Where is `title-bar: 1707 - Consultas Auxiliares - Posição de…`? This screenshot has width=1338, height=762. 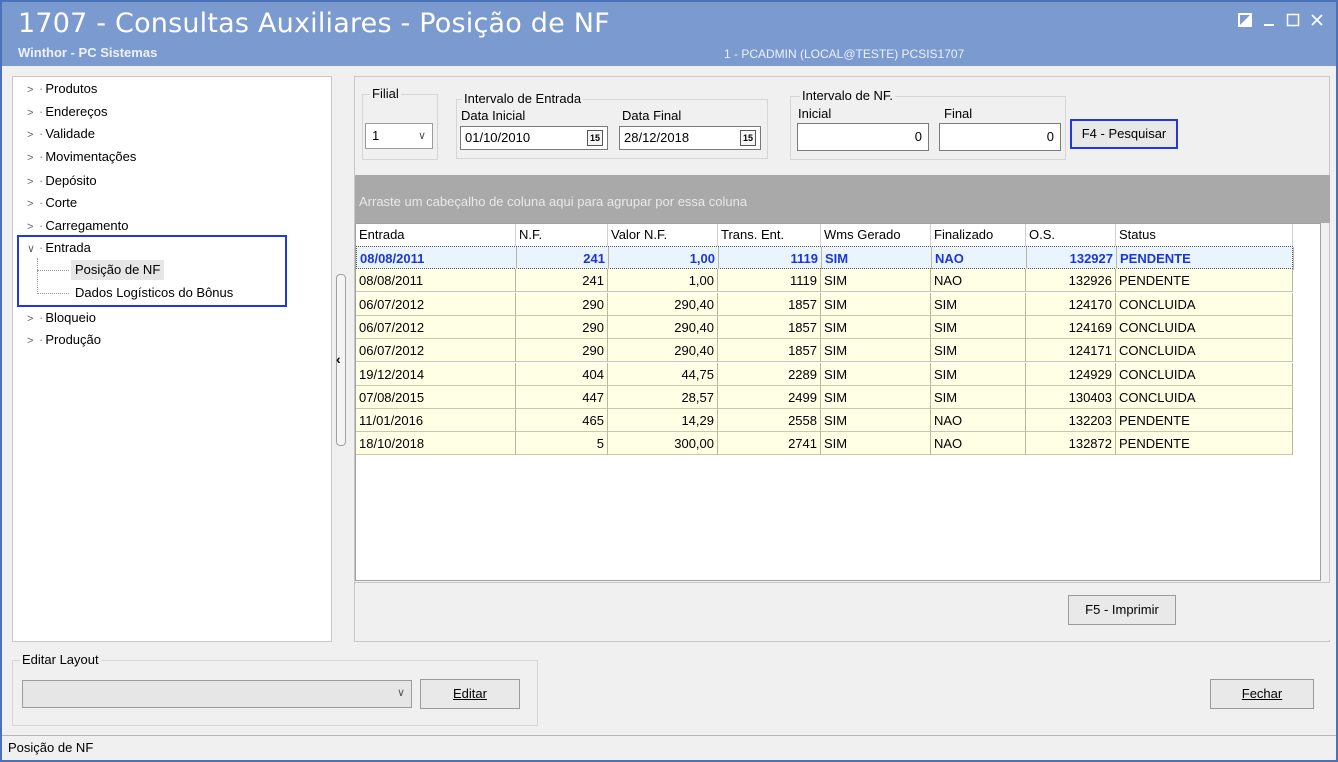 title-bar: 1707 - Consultas Auxiliares - Posição de… is located at coordinates (669, 34).